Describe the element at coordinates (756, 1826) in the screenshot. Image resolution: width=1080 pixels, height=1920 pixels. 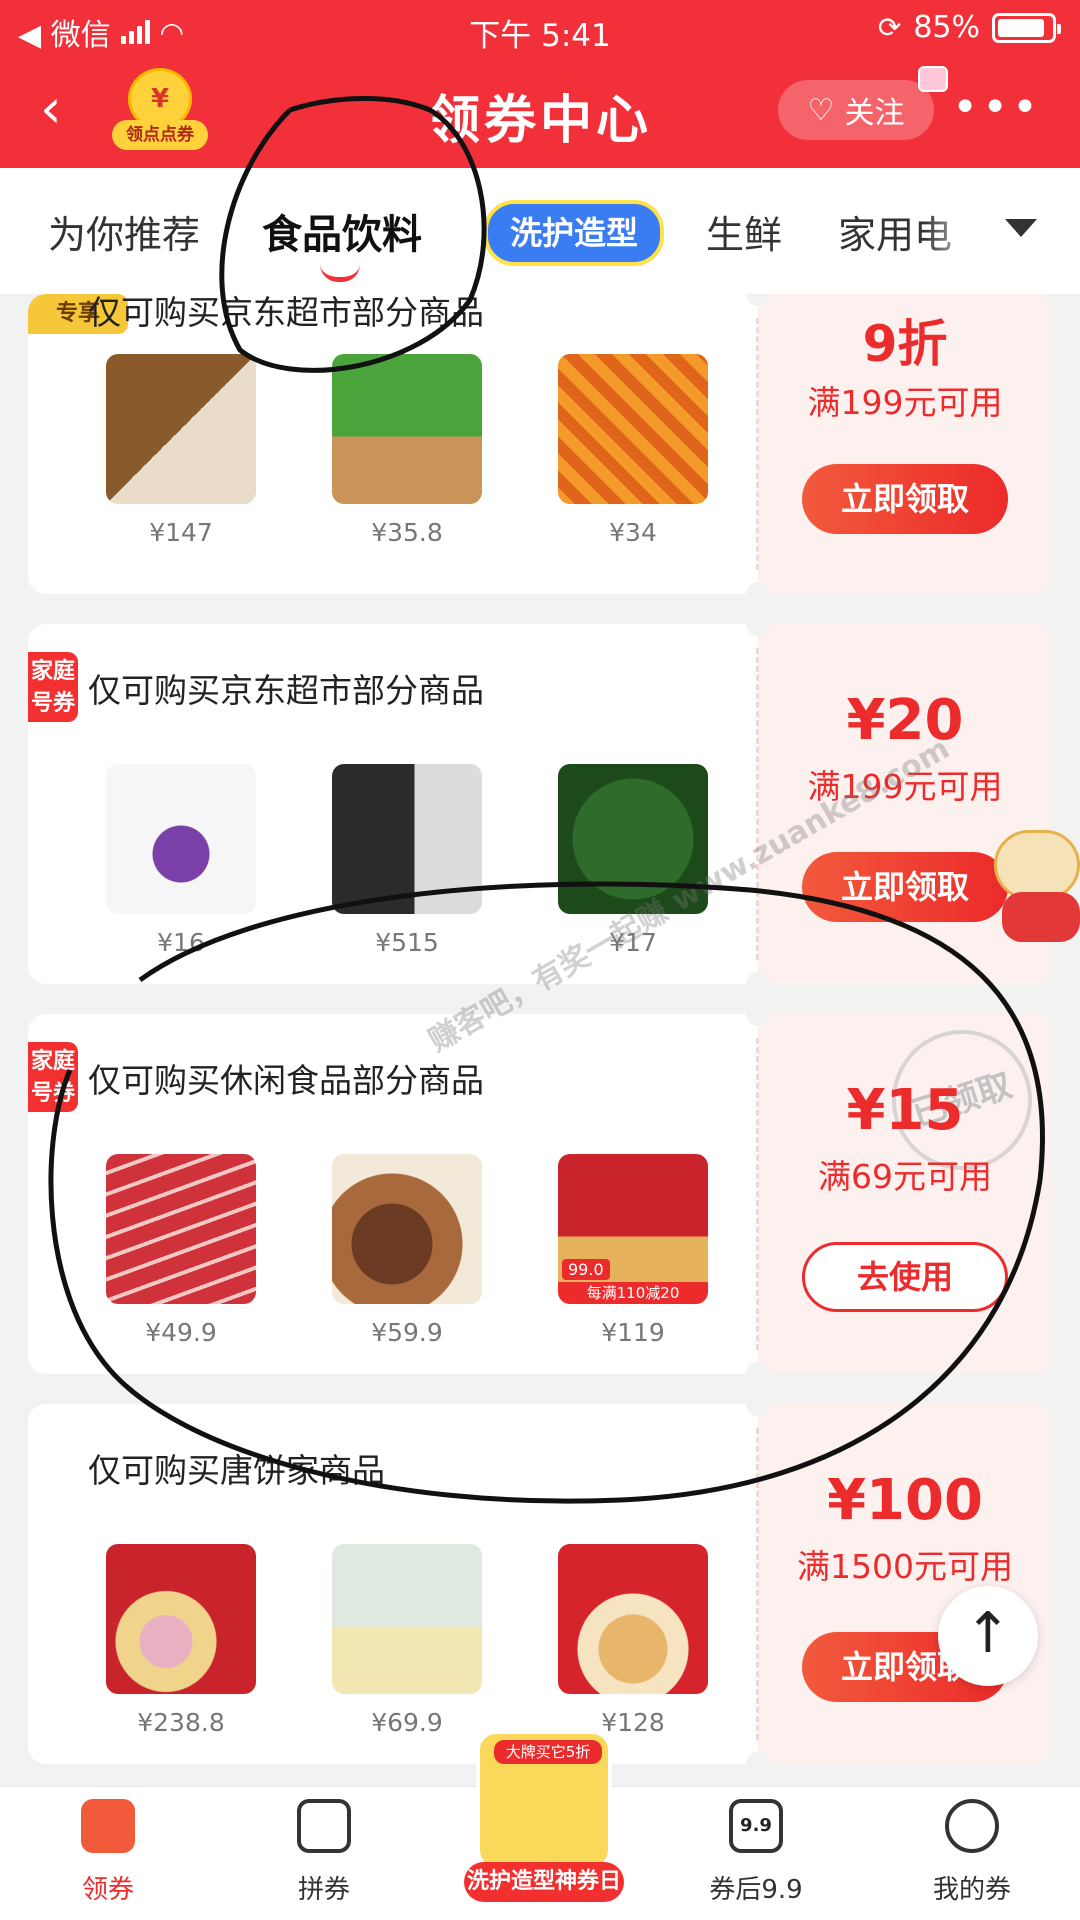
I see `price-9-9-icon: 9.9` at that location.